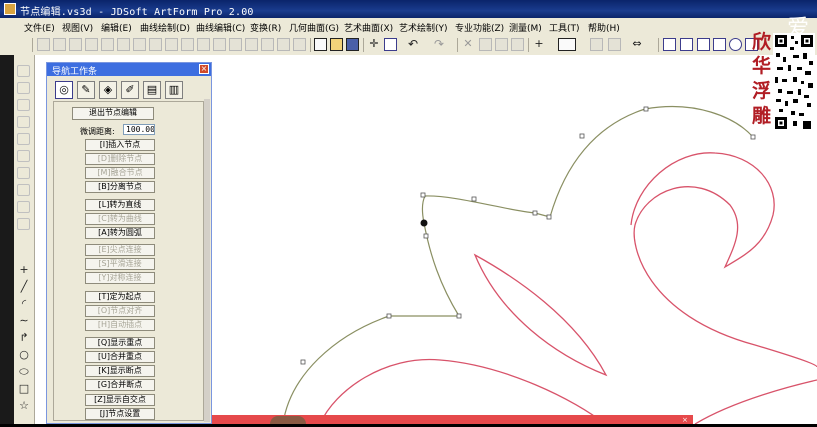  I want to click on insert-node-button: [I]插入节点, so click(120, 145).